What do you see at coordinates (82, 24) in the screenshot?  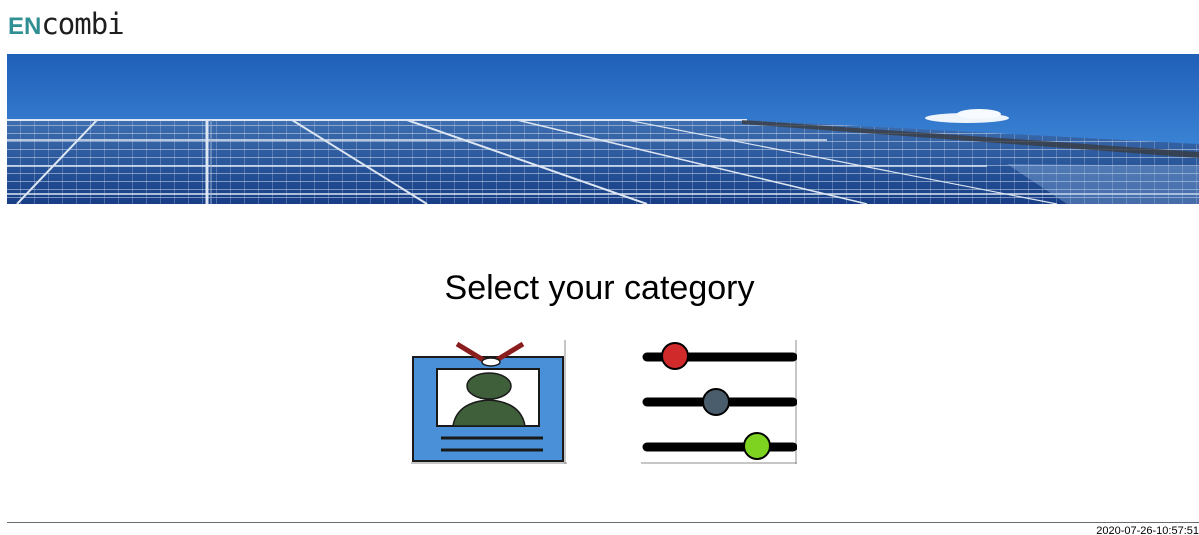 I see `logo-suffix: combi` at bounding box center [82, 24].